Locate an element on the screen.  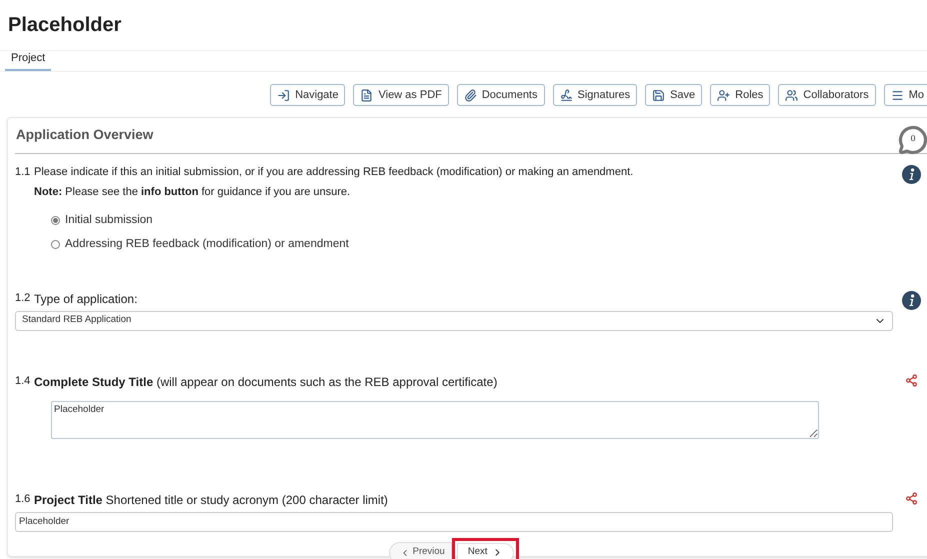
save-icon is located at coordinates (659, 95).